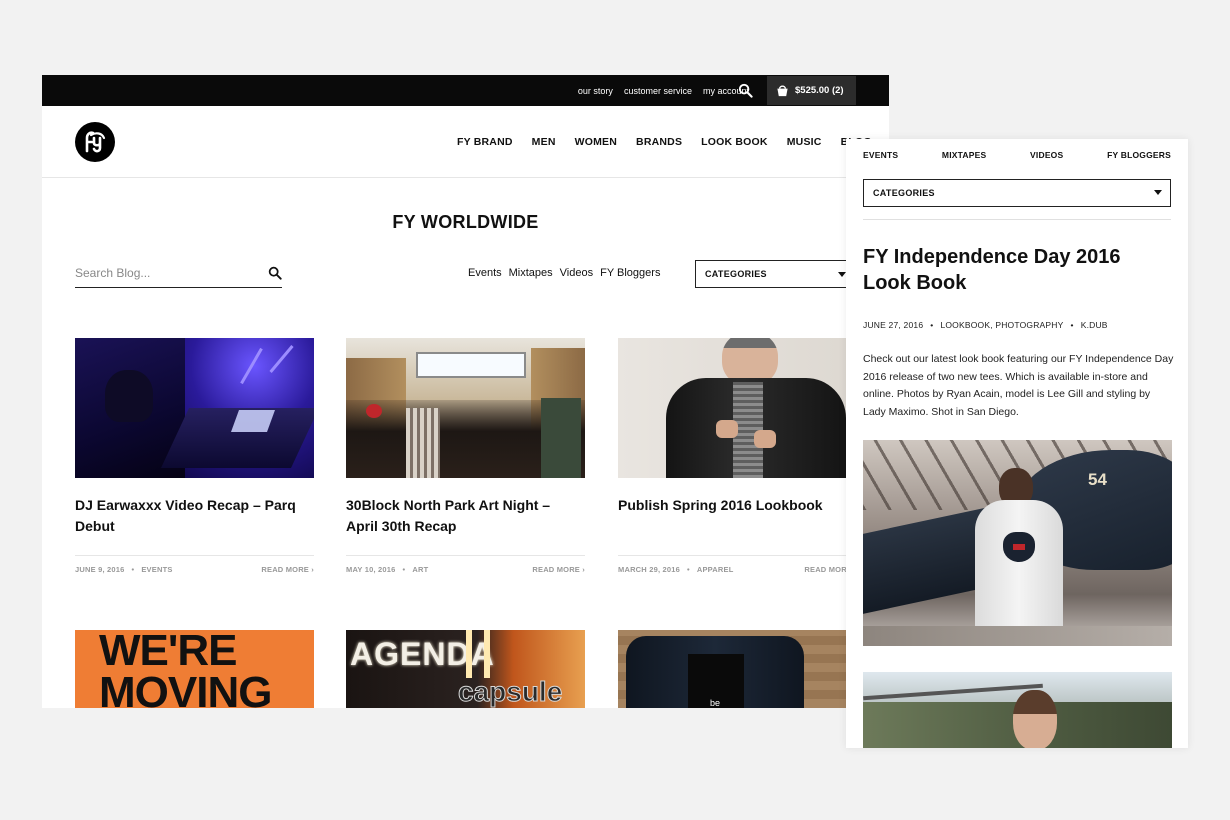 The image size is (1230, 820). What do you see at coordinates (775, 274) in the screenshot?
I see `categories-dropdown: CATEGORIES` at bounding box center [775, 274].